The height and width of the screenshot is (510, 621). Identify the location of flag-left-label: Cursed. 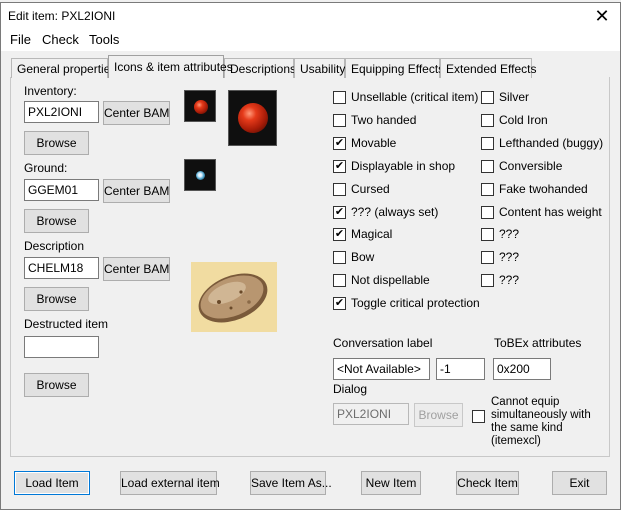
(370, 188).